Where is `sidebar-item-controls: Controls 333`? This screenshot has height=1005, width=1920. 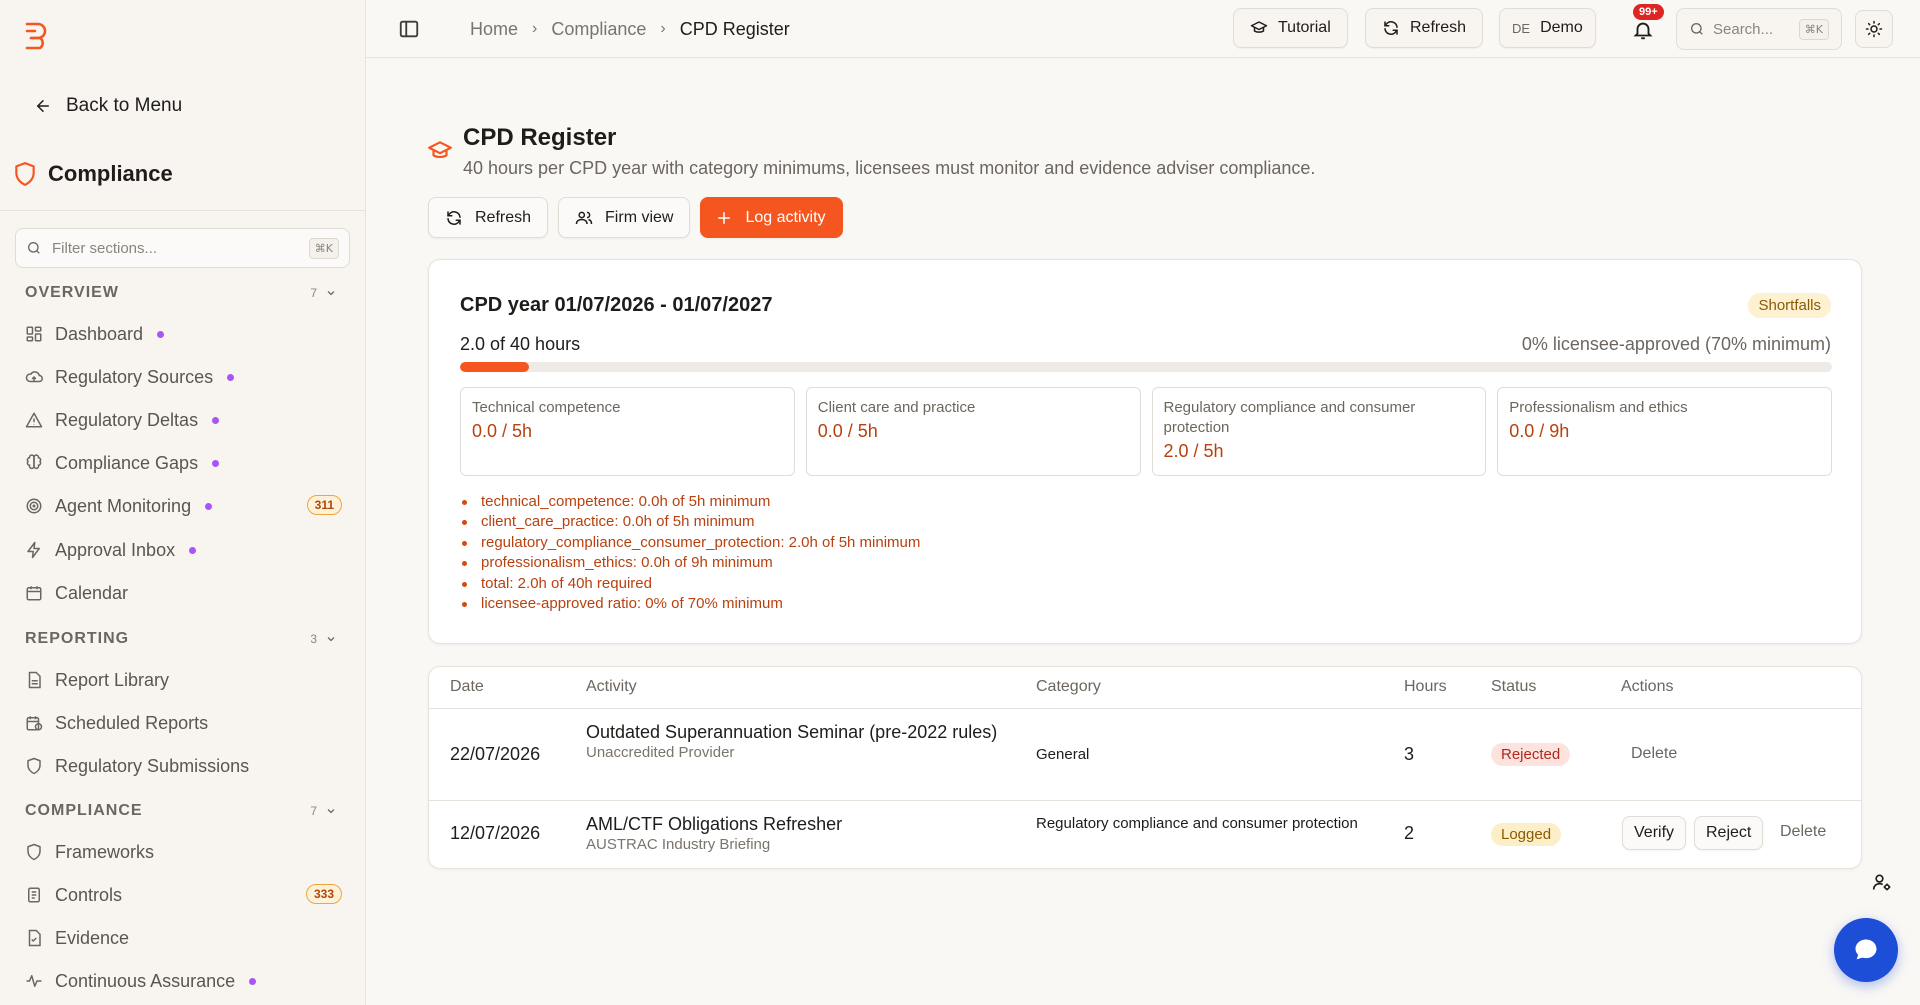 sidebar-item-controls: Controls 333 is located at coordinates (185, 895).